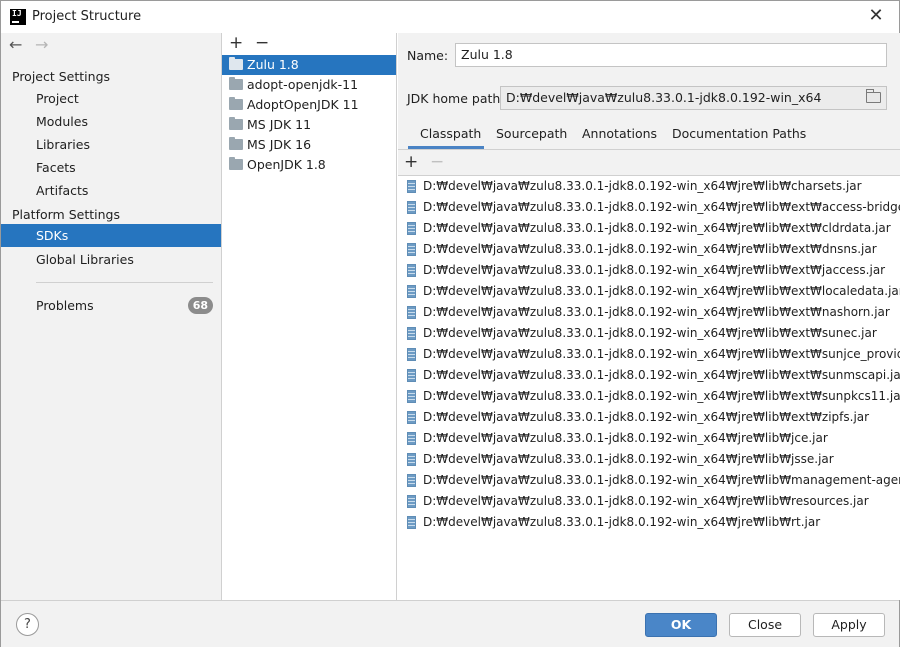 The image size is (900, 647). Describe the element at coordinates (111, 121) in the screenshot. I see `sidebar-item-modules: Modules` at that location.